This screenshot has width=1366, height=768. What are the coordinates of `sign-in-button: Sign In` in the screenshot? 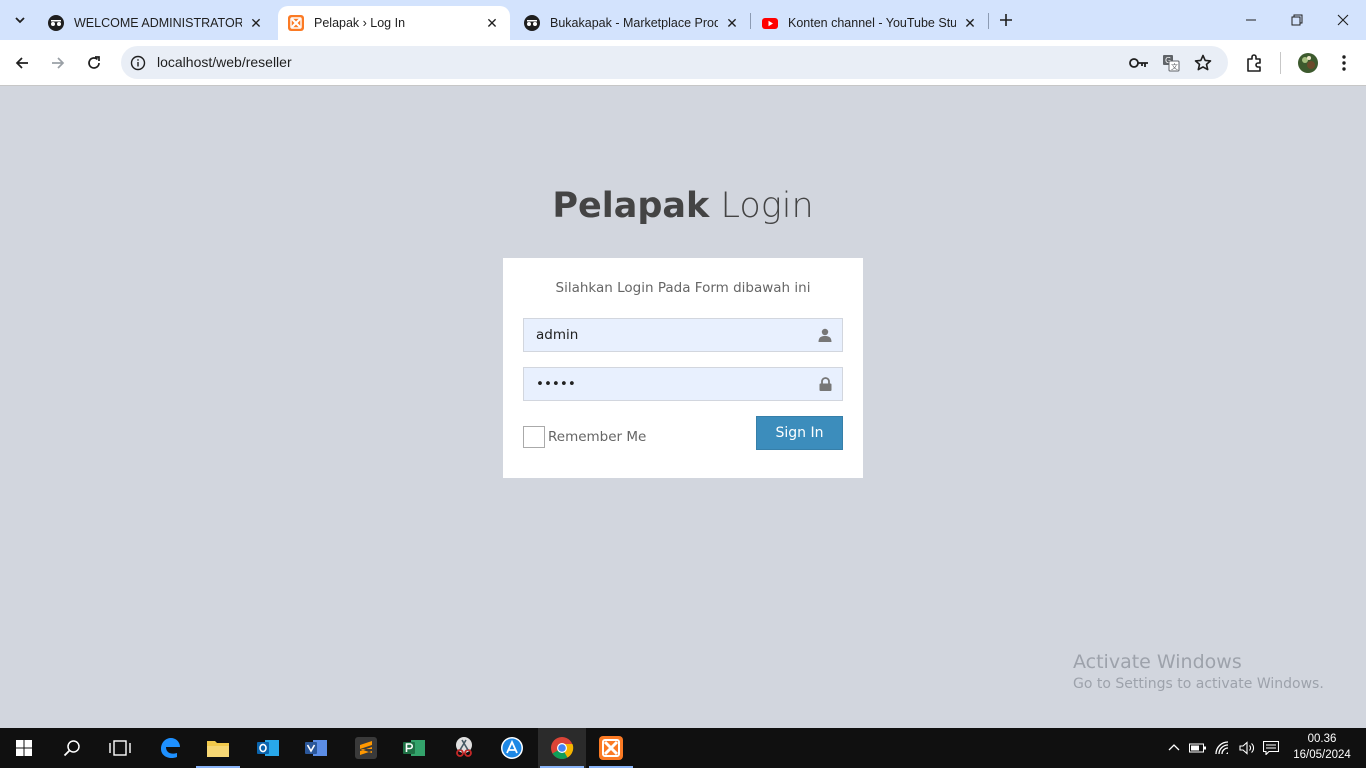 It's located at (799, 433).